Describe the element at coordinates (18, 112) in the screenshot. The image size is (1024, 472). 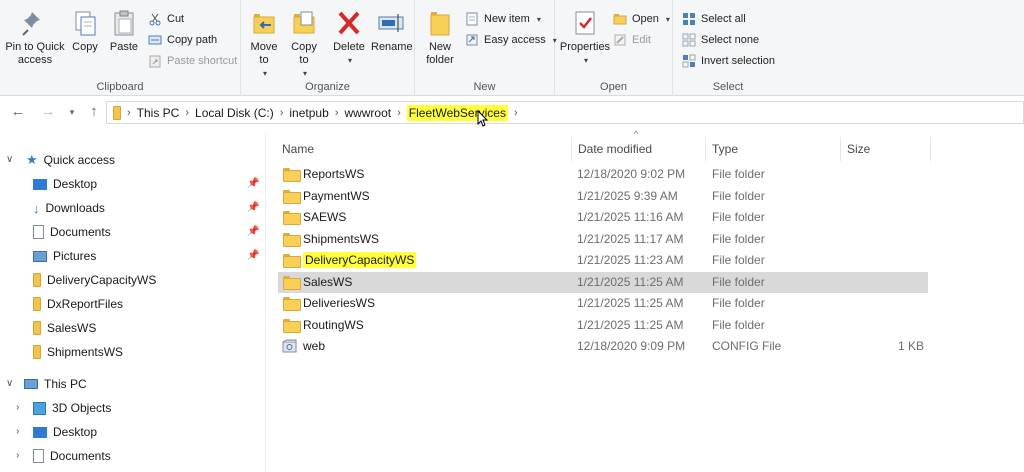
I see `back-arrow-icon: ←` at that location.